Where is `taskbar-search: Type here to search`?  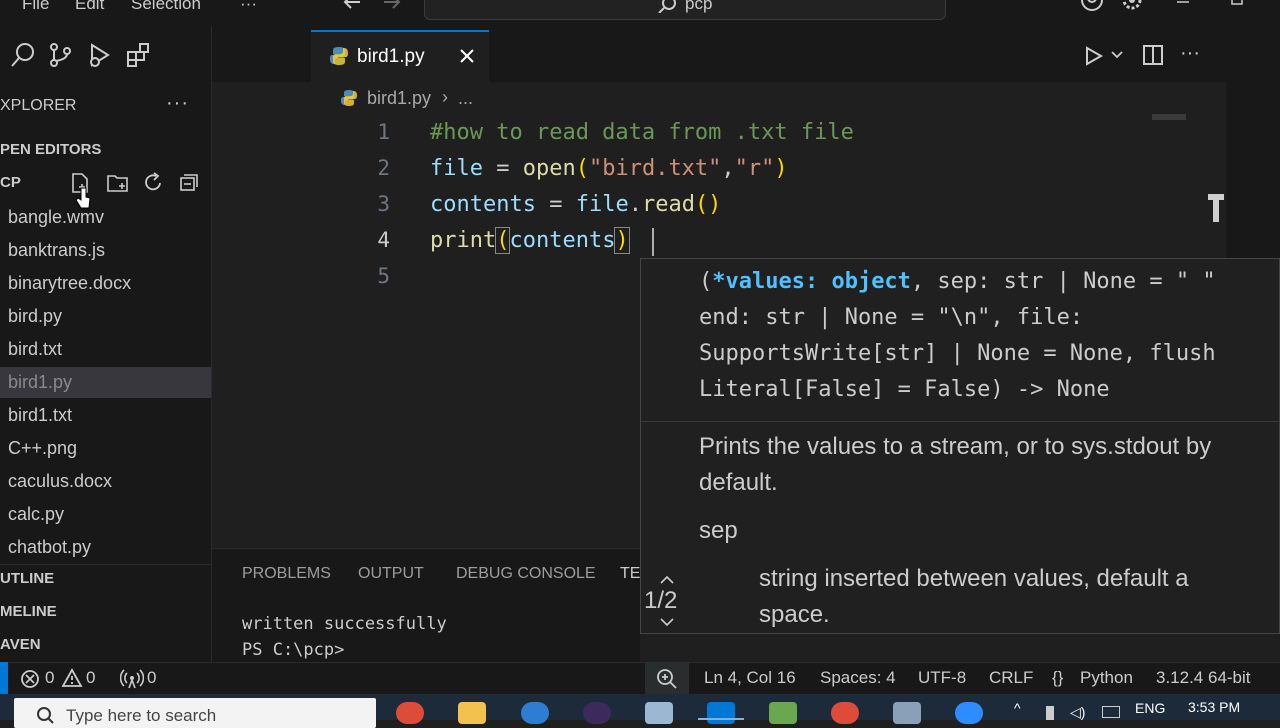
taskbar-search: Type here to search is located at coordinates (195, 713).